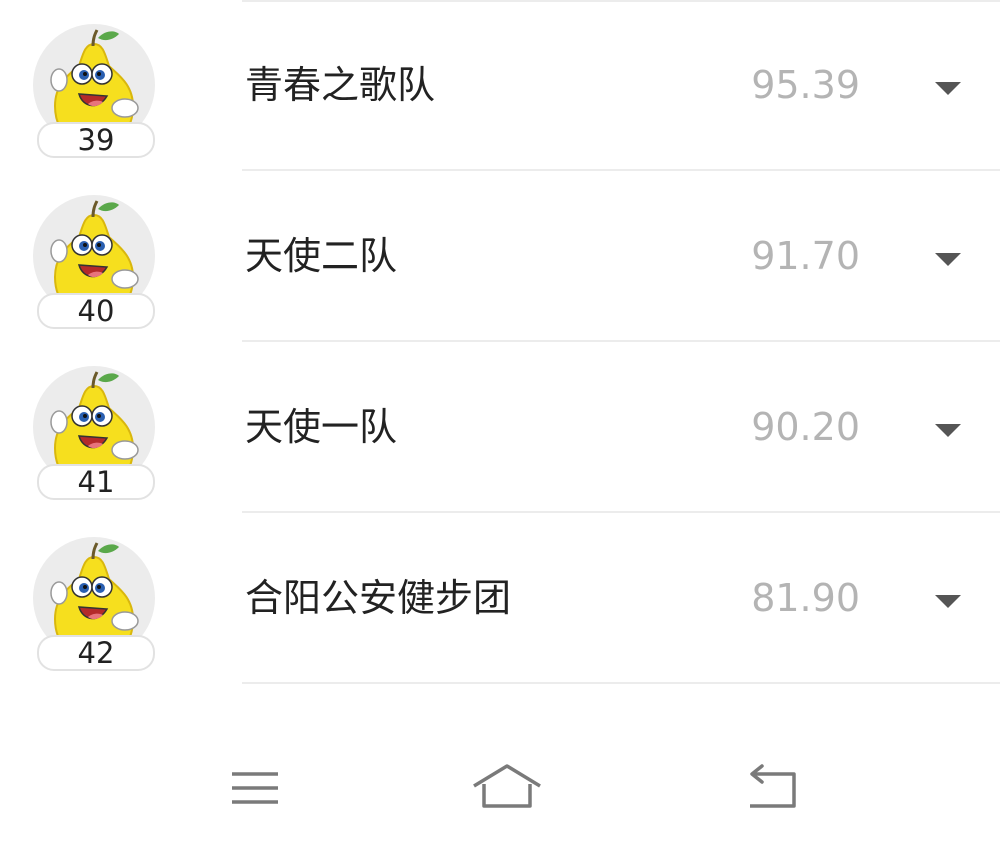 Image resolution: width=1000 pixels, height=847 pixels. Describe the element at coordinates (96, 140) in the screenshot. I see `rank-badge: 39` at that location.